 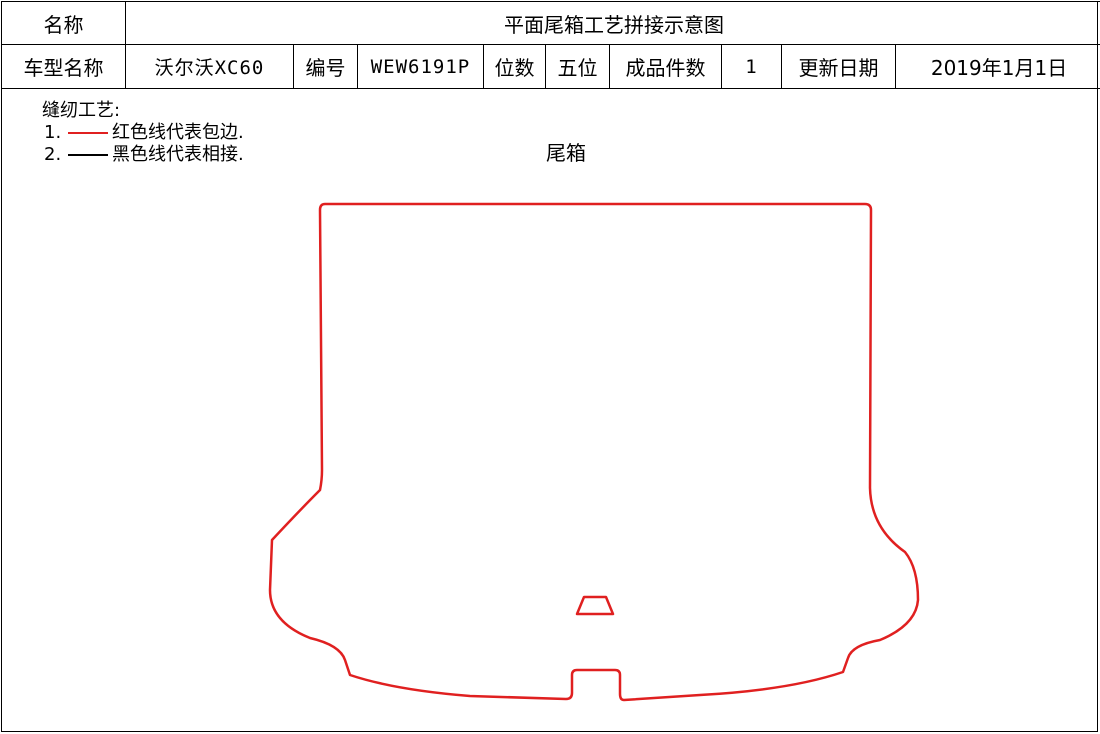 What do you see at coordinates (595, 605) in the screenshot?
I see `trunk-handle-outline` at bounding box center [595, 605].